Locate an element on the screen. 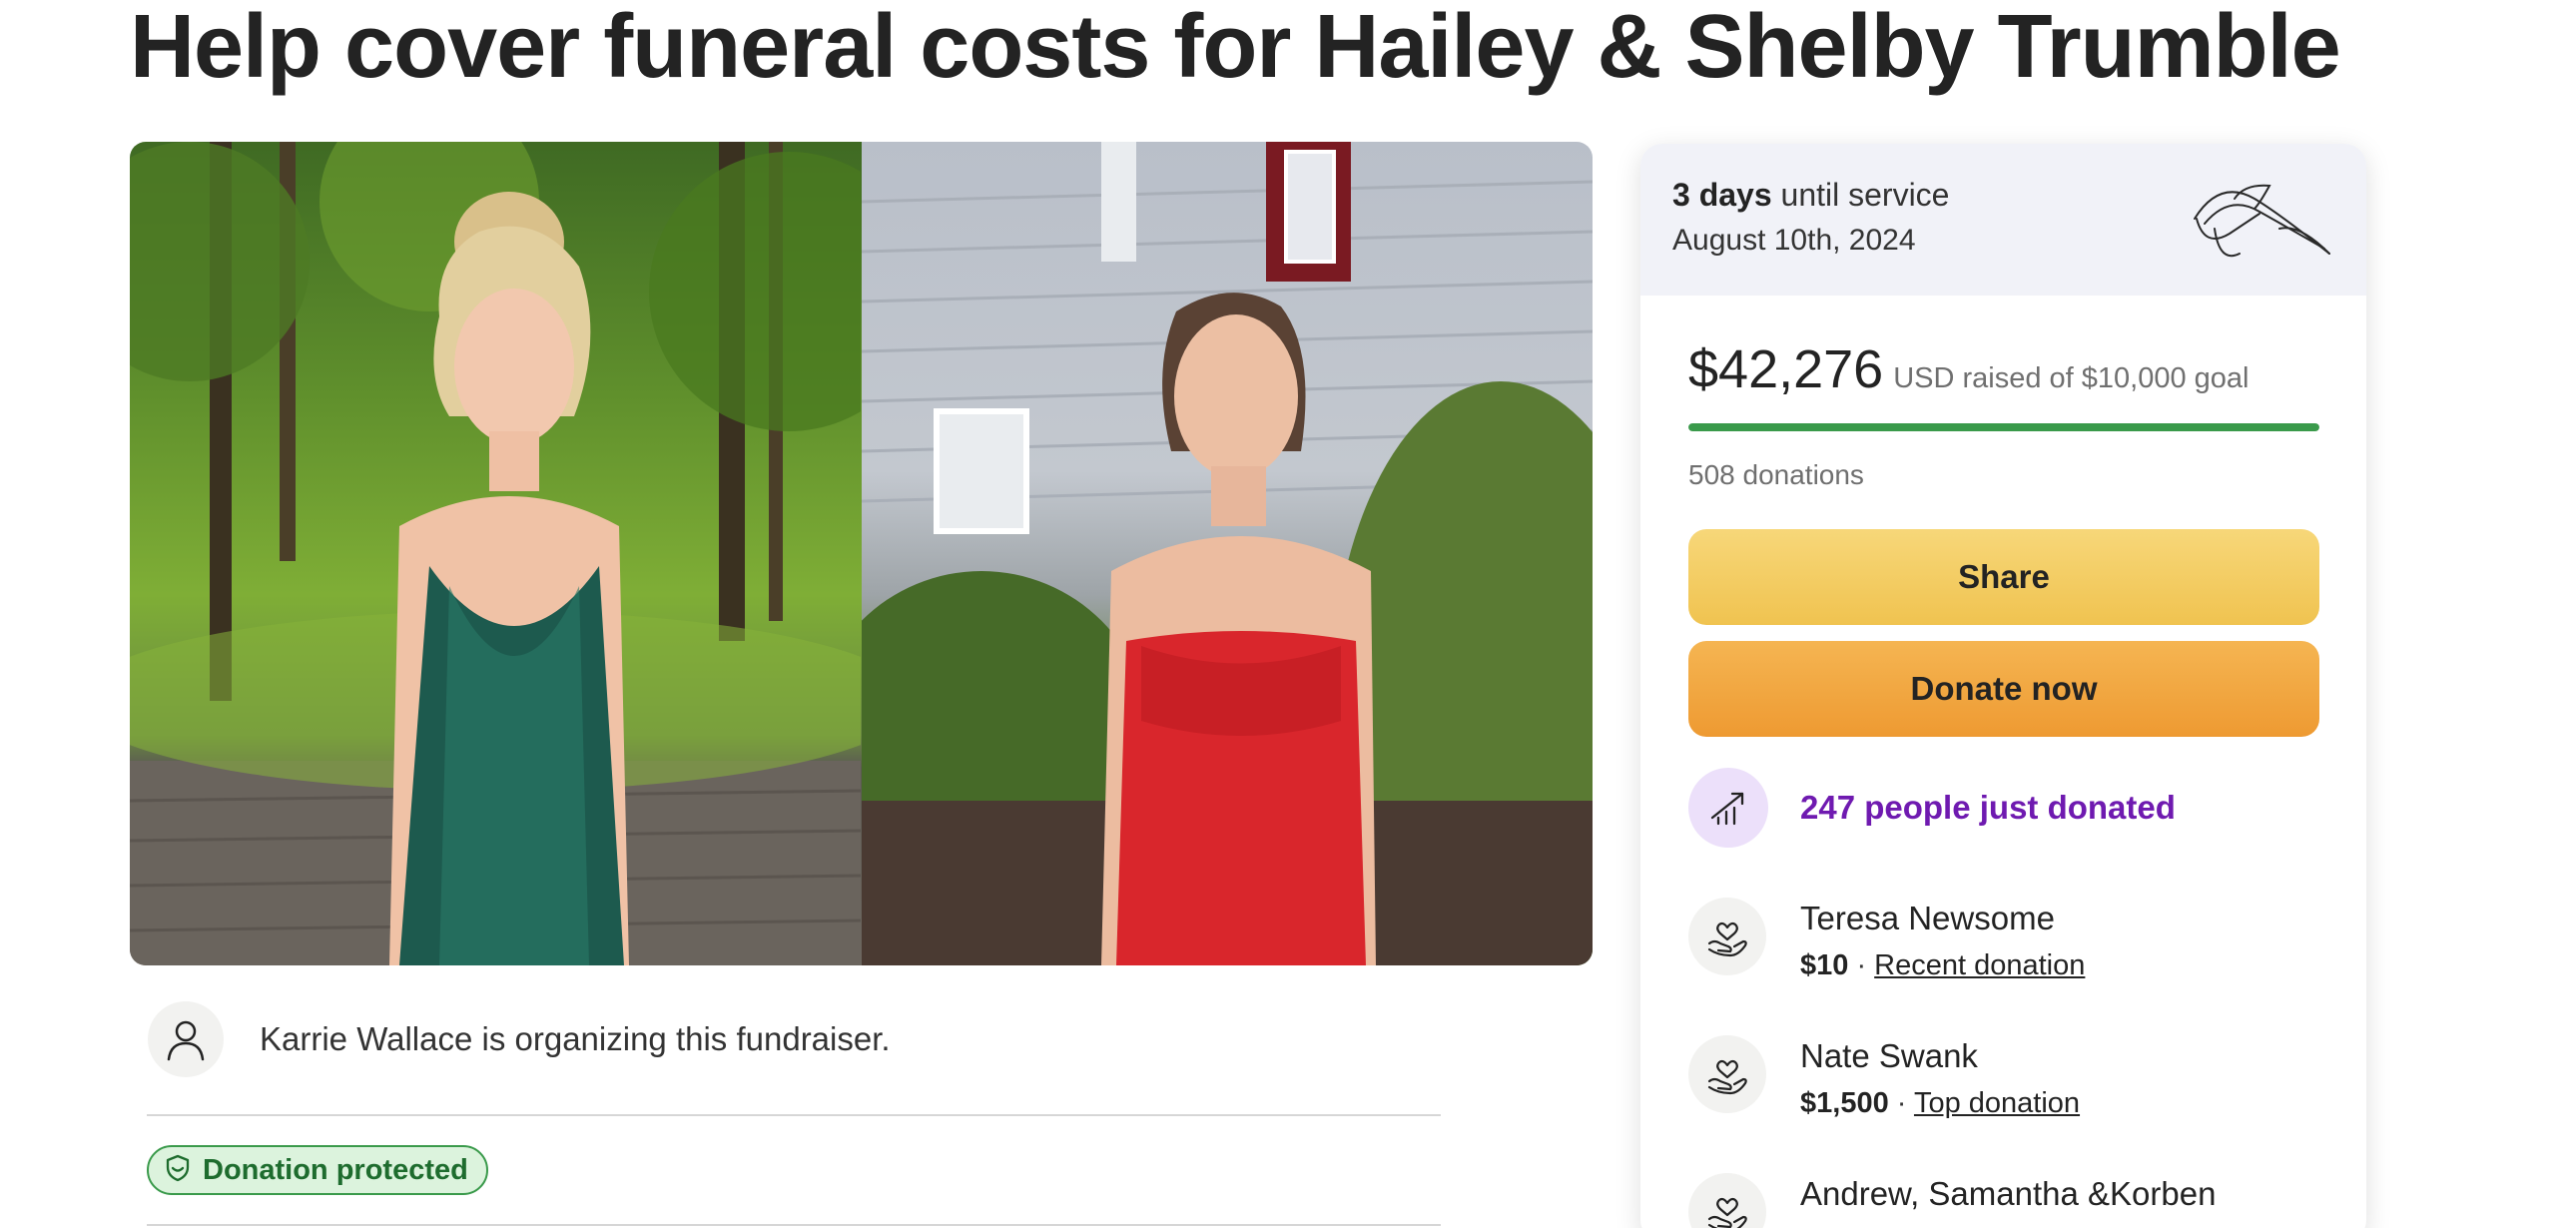 The width and height of the screenshot is (2576, 1228). shield-icon is located at coordinates (178, 1171).